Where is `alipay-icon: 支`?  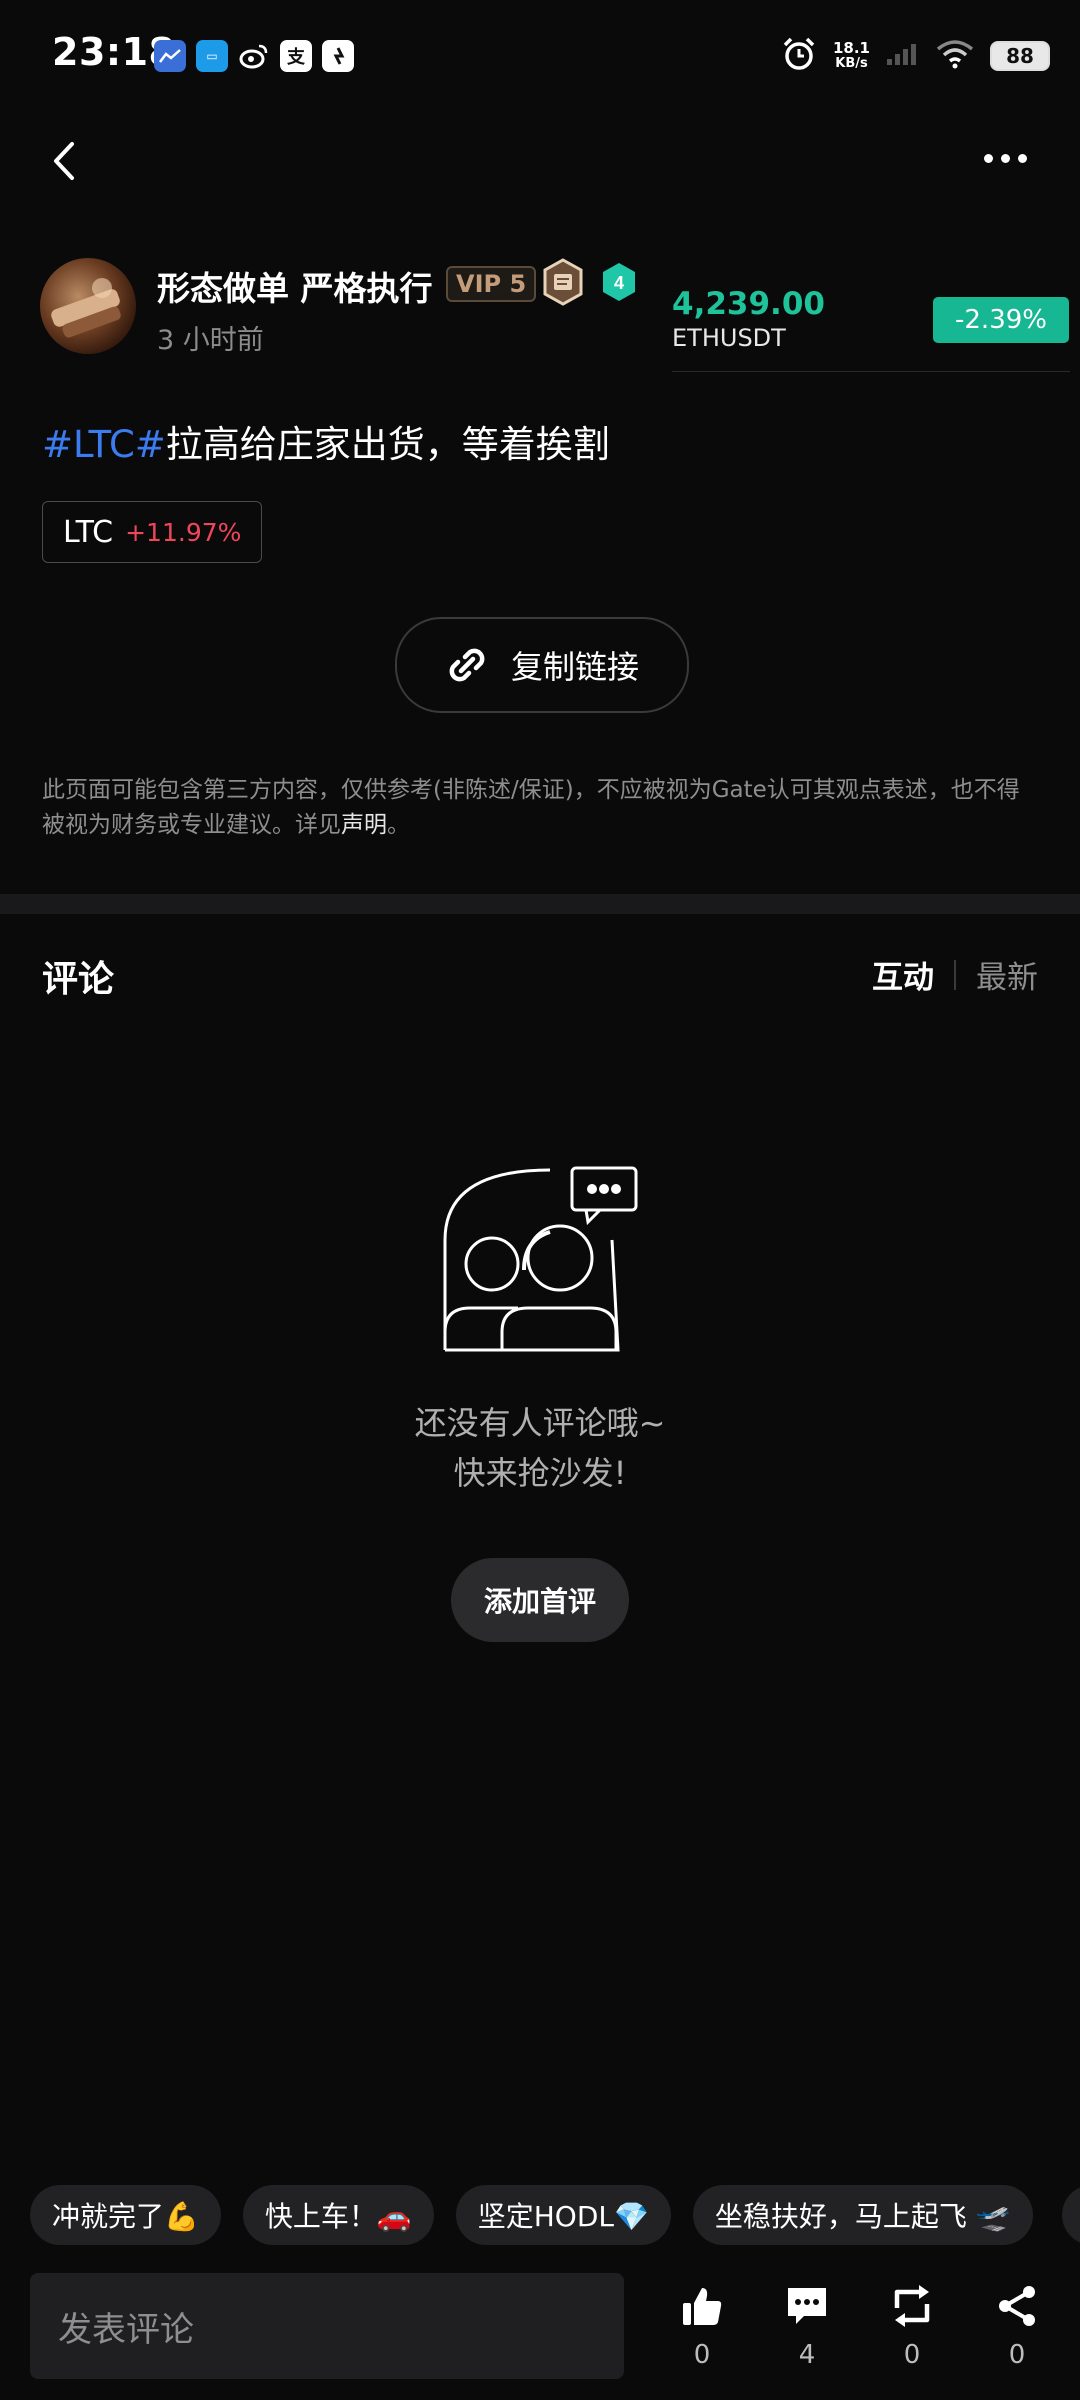 alipay-icon: 支 is located at coordinates (296, 56).